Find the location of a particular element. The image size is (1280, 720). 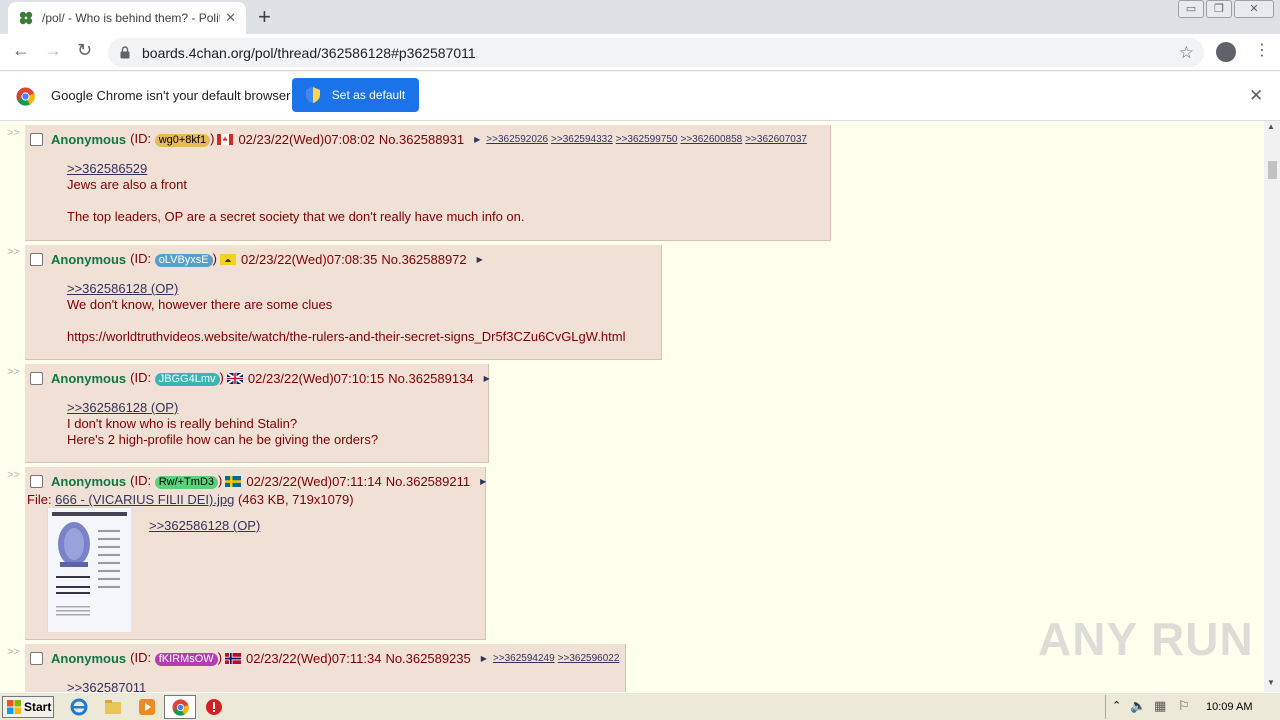

scroll-up-icon: ▲ is located at coordinates (1271, 126).